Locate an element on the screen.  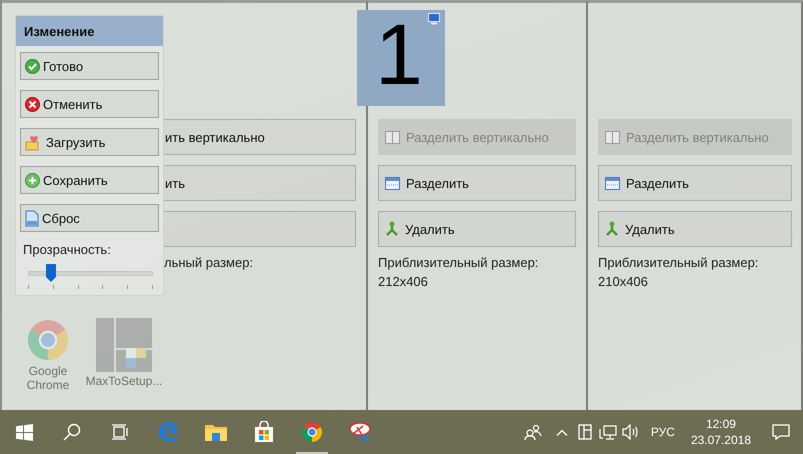
network-icon is located at coordinates (608, 432).